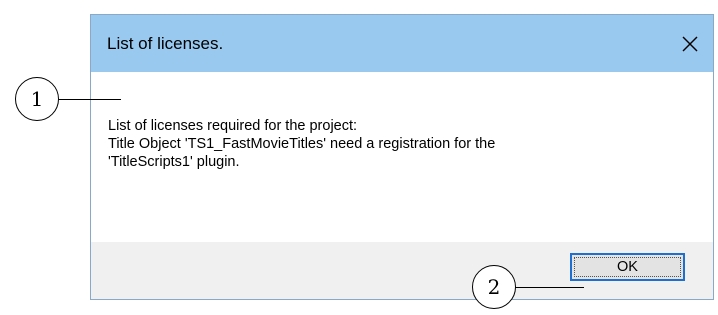 The width and height of the screenshot is (718, 315). What do you see at coordinates (174, 162) in the screenshot?
I see `message-line: 'TitleScripts1' plugin.` at bounding box center [174, 162].